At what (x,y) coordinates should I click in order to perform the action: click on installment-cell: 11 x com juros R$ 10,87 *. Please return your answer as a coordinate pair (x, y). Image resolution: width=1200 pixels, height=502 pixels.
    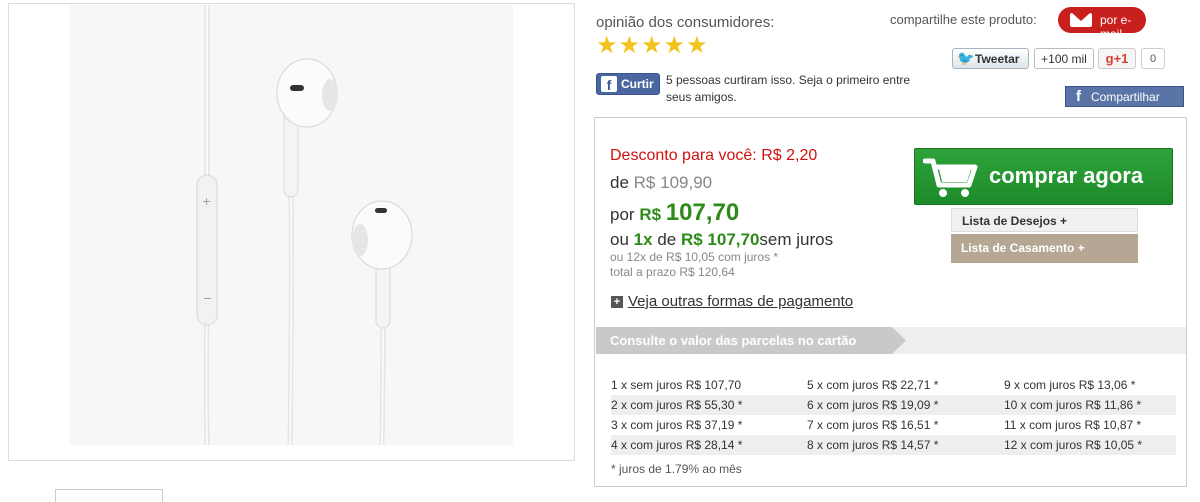
    Looking at the image, I should click on (1073, 425).